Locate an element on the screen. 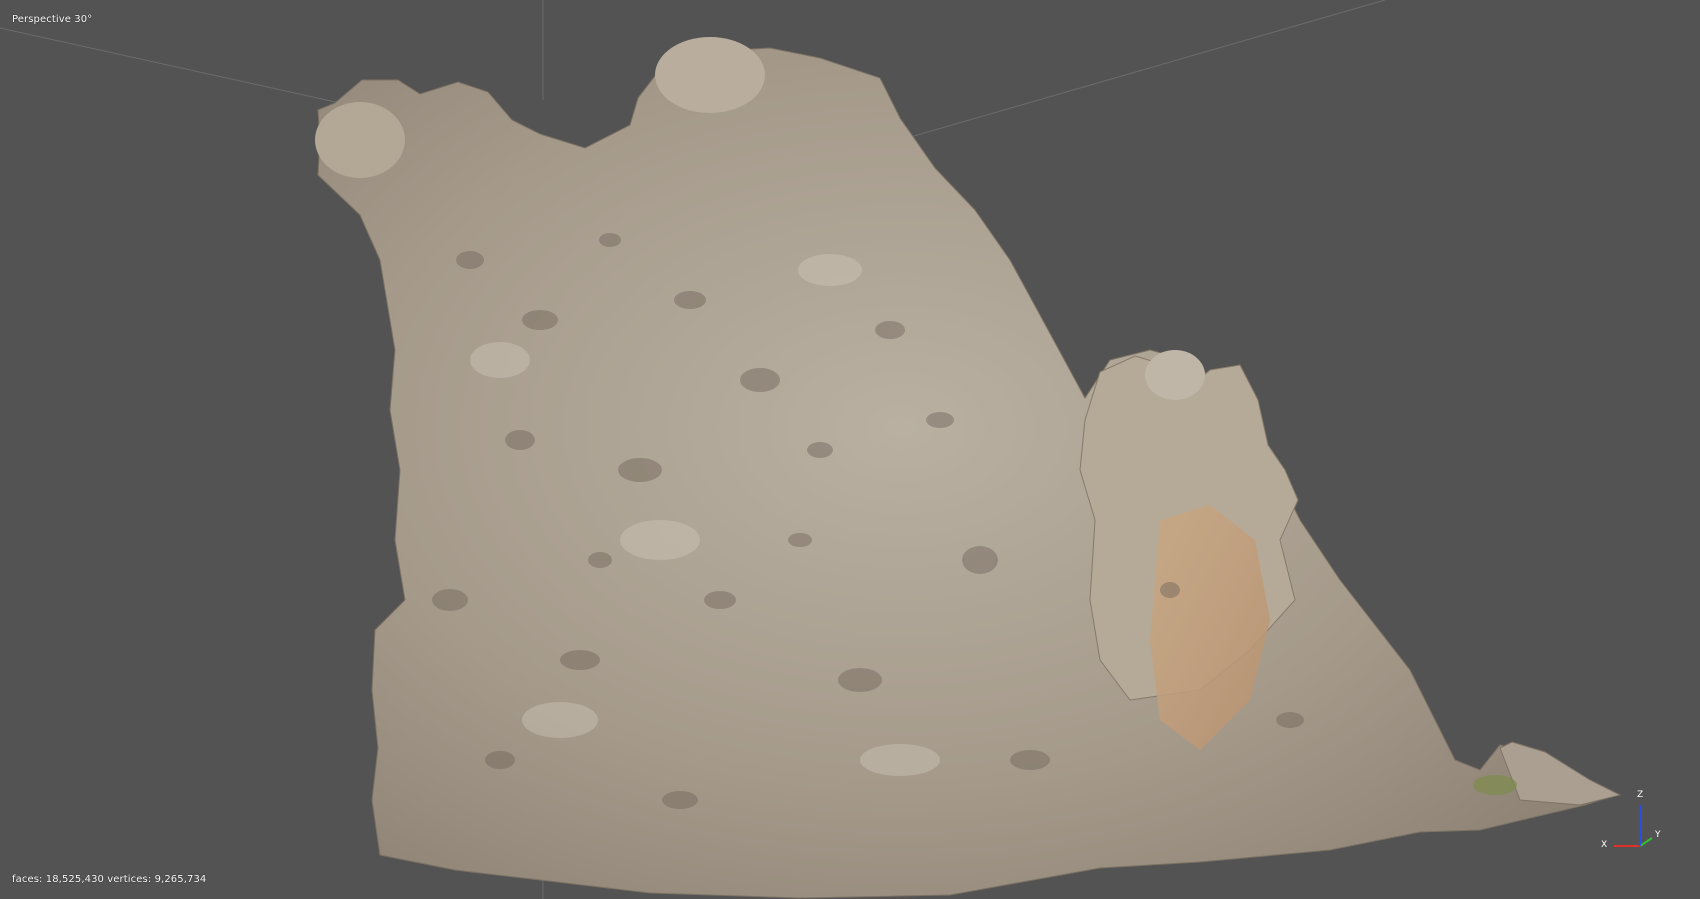 The image size is (1700, 899). moss-patch is located at coordinates (1495, 785).